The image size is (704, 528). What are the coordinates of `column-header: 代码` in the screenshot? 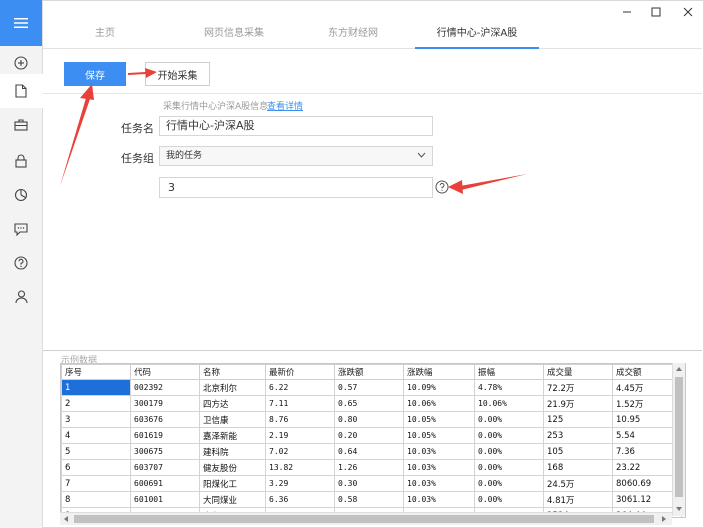 It's located at (165, 372).